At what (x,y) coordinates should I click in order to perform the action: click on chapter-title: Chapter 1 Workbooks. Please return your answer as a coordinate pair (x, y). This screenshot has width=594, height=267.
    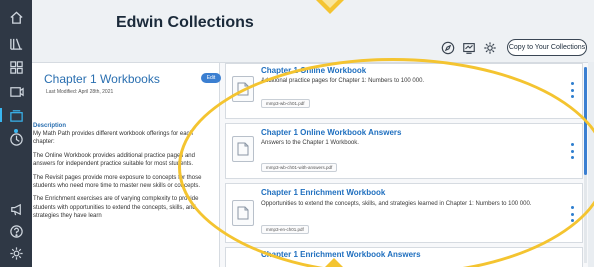
    Looking at the image, I should click on (102, 79).